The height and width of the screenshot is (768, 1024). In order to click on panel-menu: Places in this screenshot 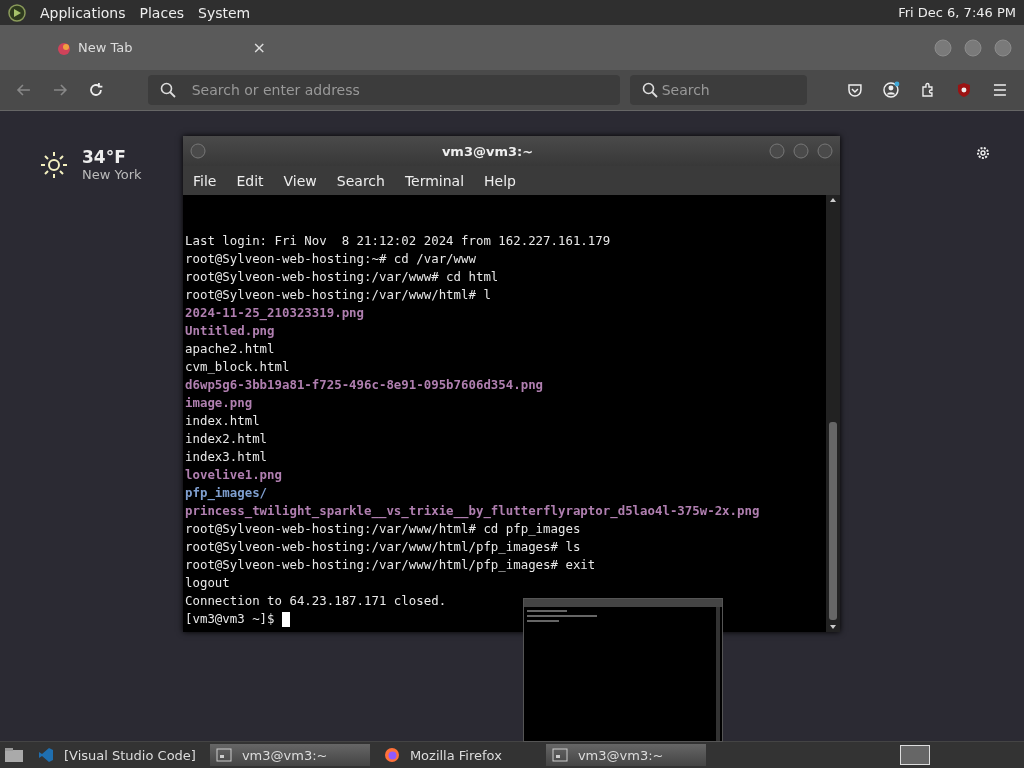, I will do `click(162, 12)`.